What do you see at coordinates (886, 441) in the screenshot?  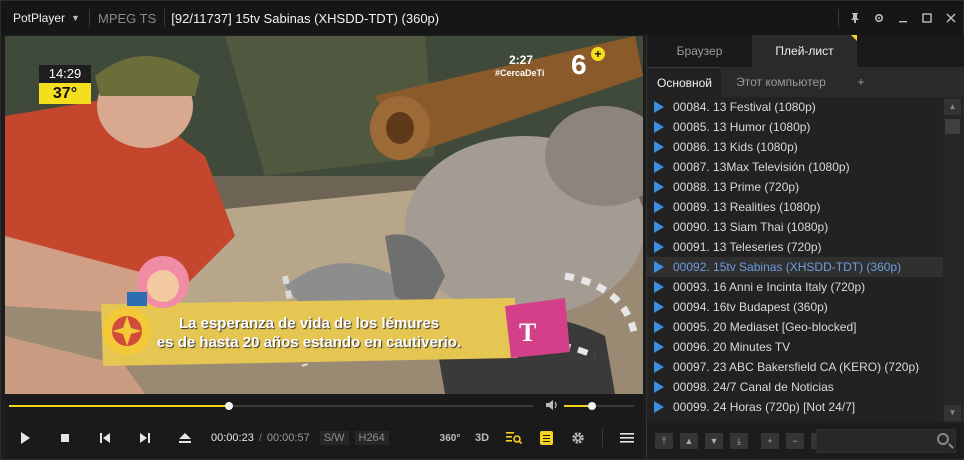 I see `playlist-search-input` at bounding box center [886, 441].